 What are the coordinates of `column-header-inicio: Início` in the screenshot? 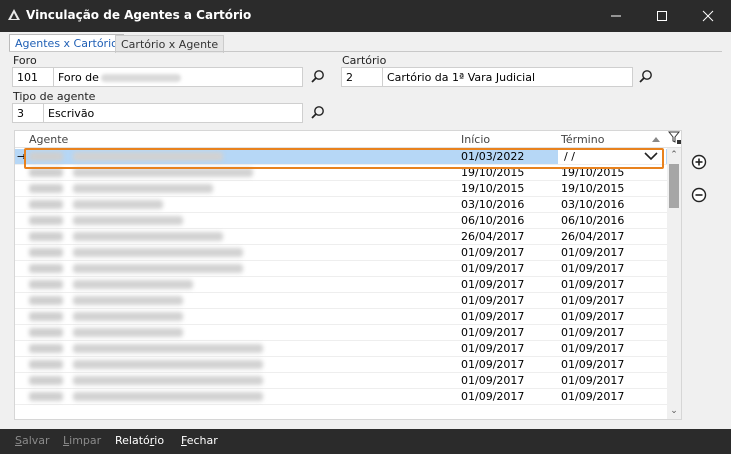 It's located at (475, 139).